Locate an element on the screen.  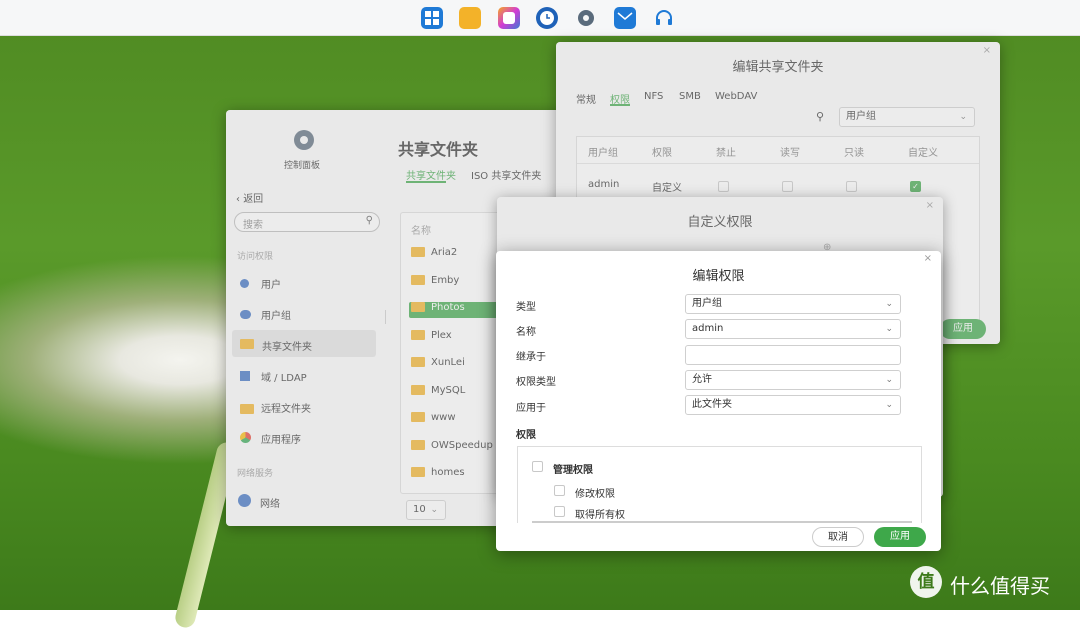
taskbar is located at coordinates (540, 18).